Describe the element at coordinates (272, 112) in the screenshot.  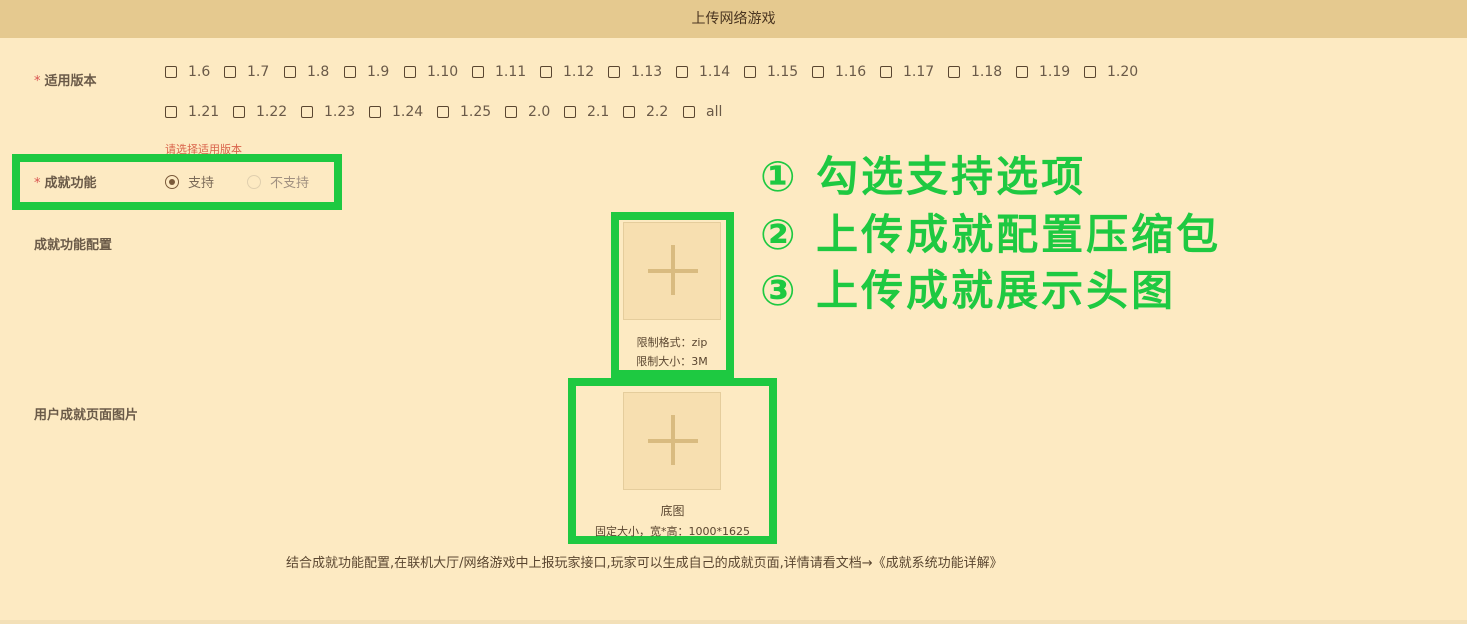
I see `version-checkbox-label: 1.22` at that location.